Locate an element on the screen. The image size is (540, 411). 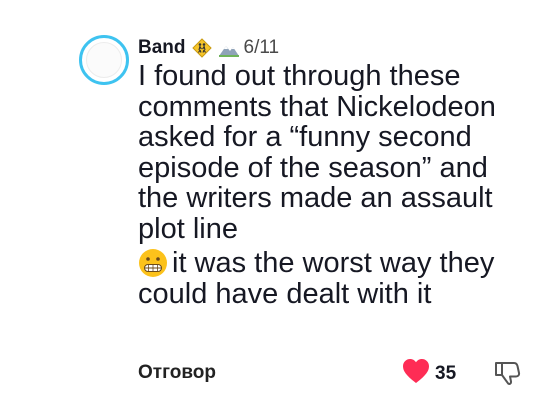
grimacing-face-emoji-icon is located at coordinates (153, 263).